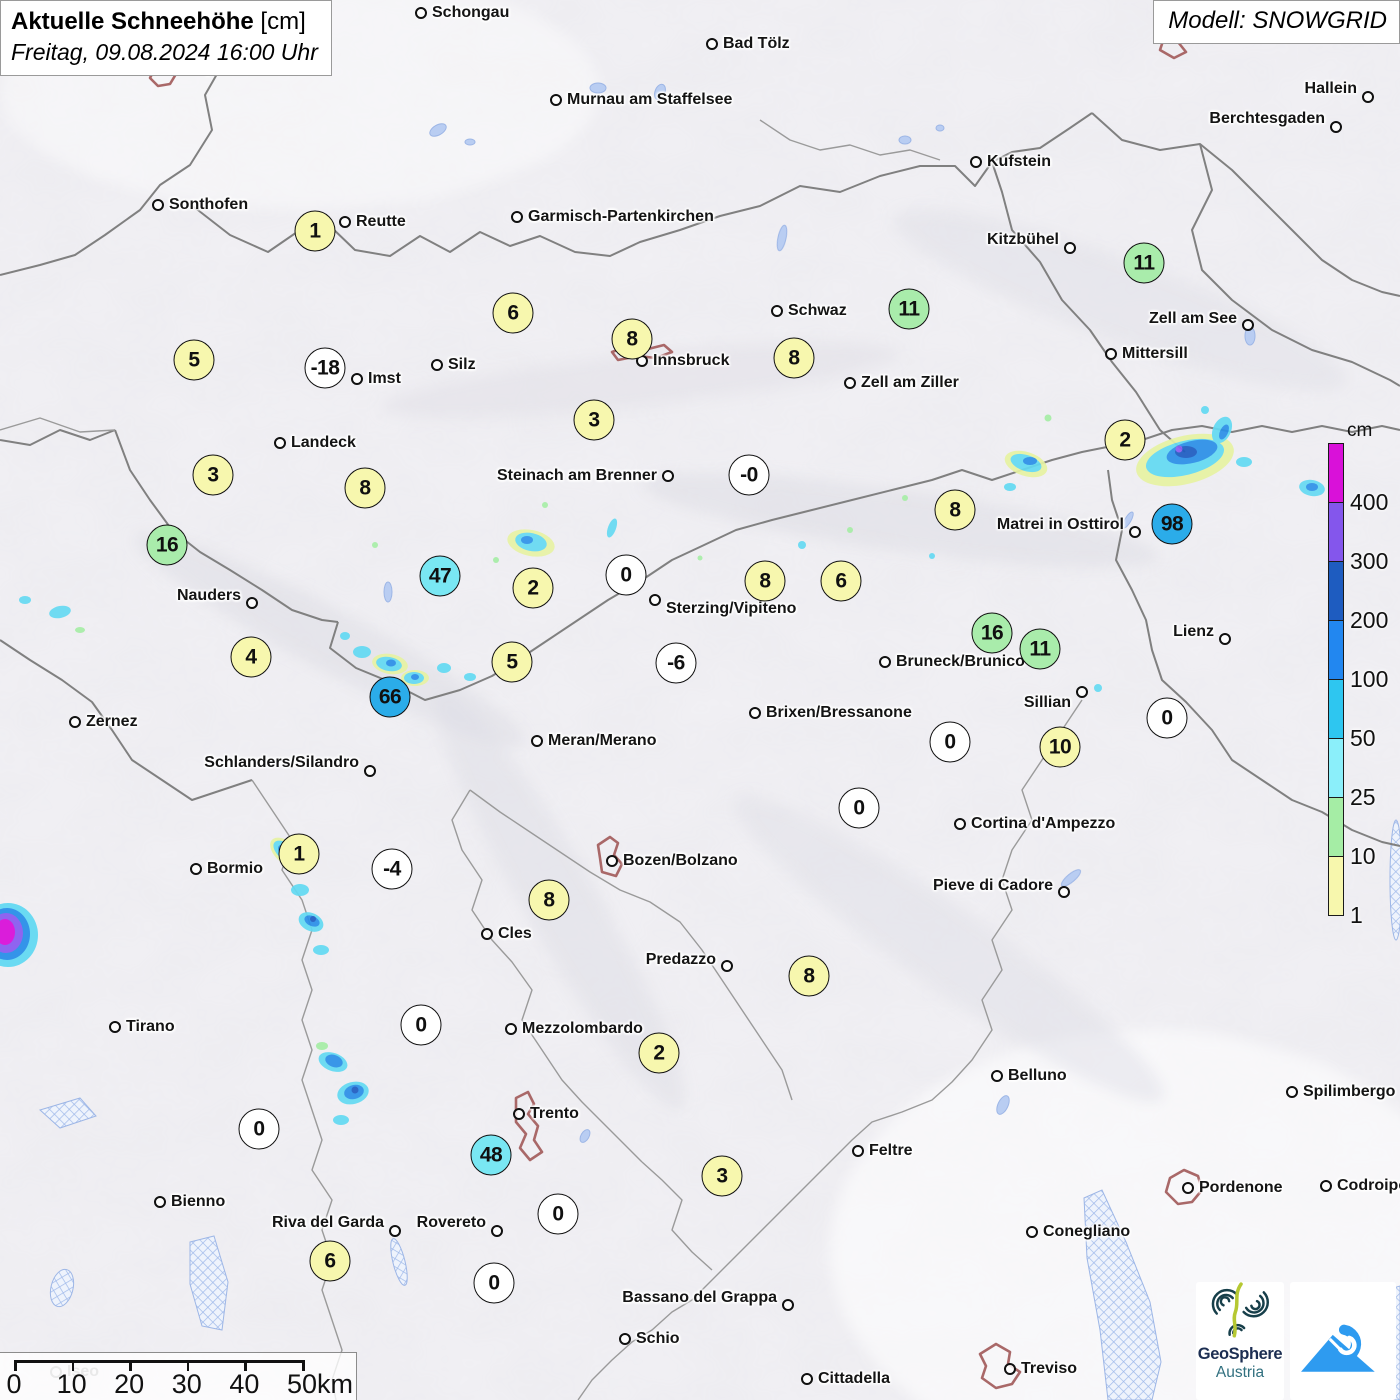 The width and height of the screenshot is (1400, 1400). Describe the element at coordinates (320, 1384) in the screenshot. I see `scale-tick-label: 50km` at that location.